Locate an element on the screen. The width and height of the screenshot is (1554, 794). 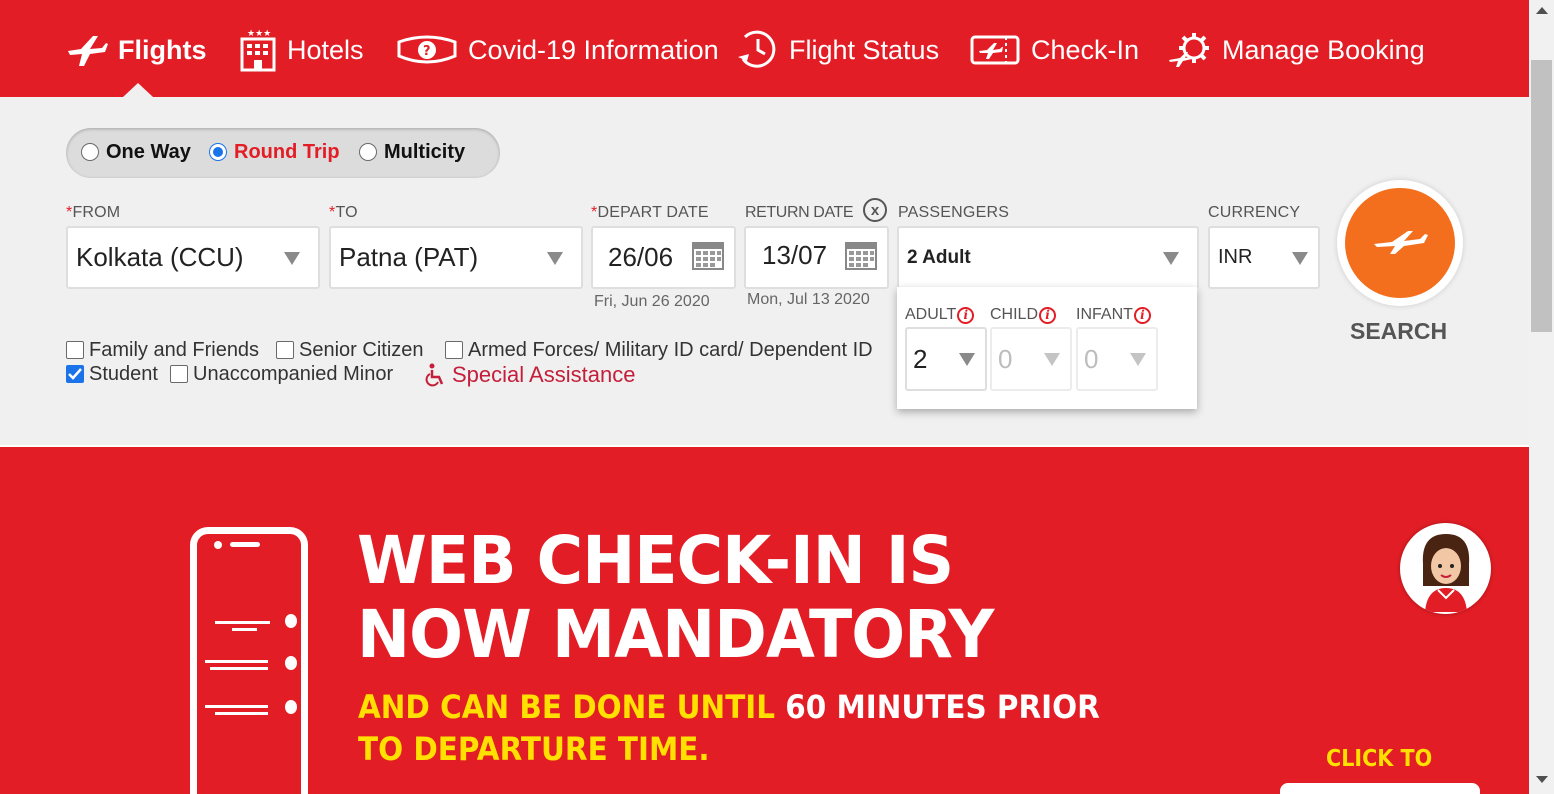
nav-manage-booking: Manage Booking is located at coordinates (1296, 50).